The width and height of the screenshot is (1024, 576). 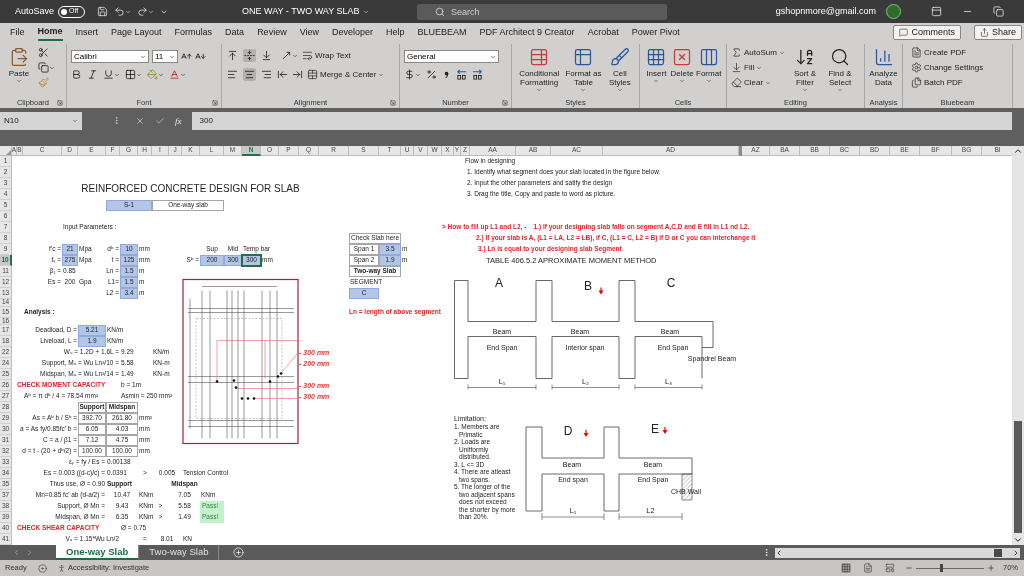 What do you see at coordinates (601, 121) in the screenshot?
I see `formula-field: 300` at bounding box center [601, 121].